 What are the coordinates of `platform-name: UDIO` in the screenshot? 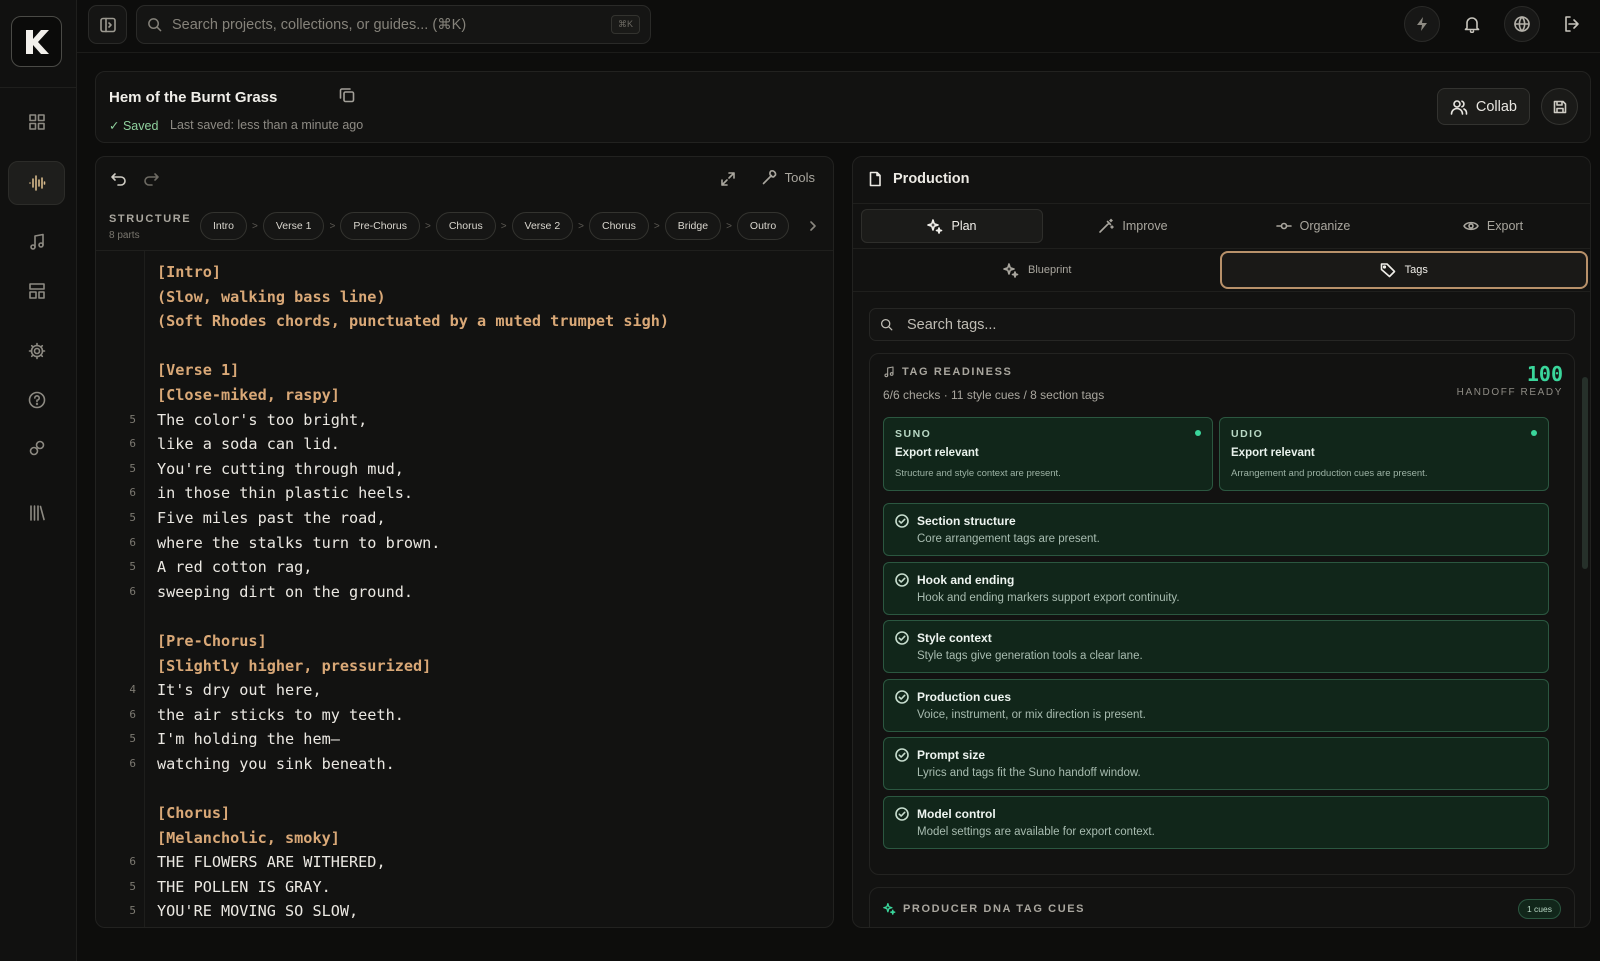 It's located at (1247, 434).